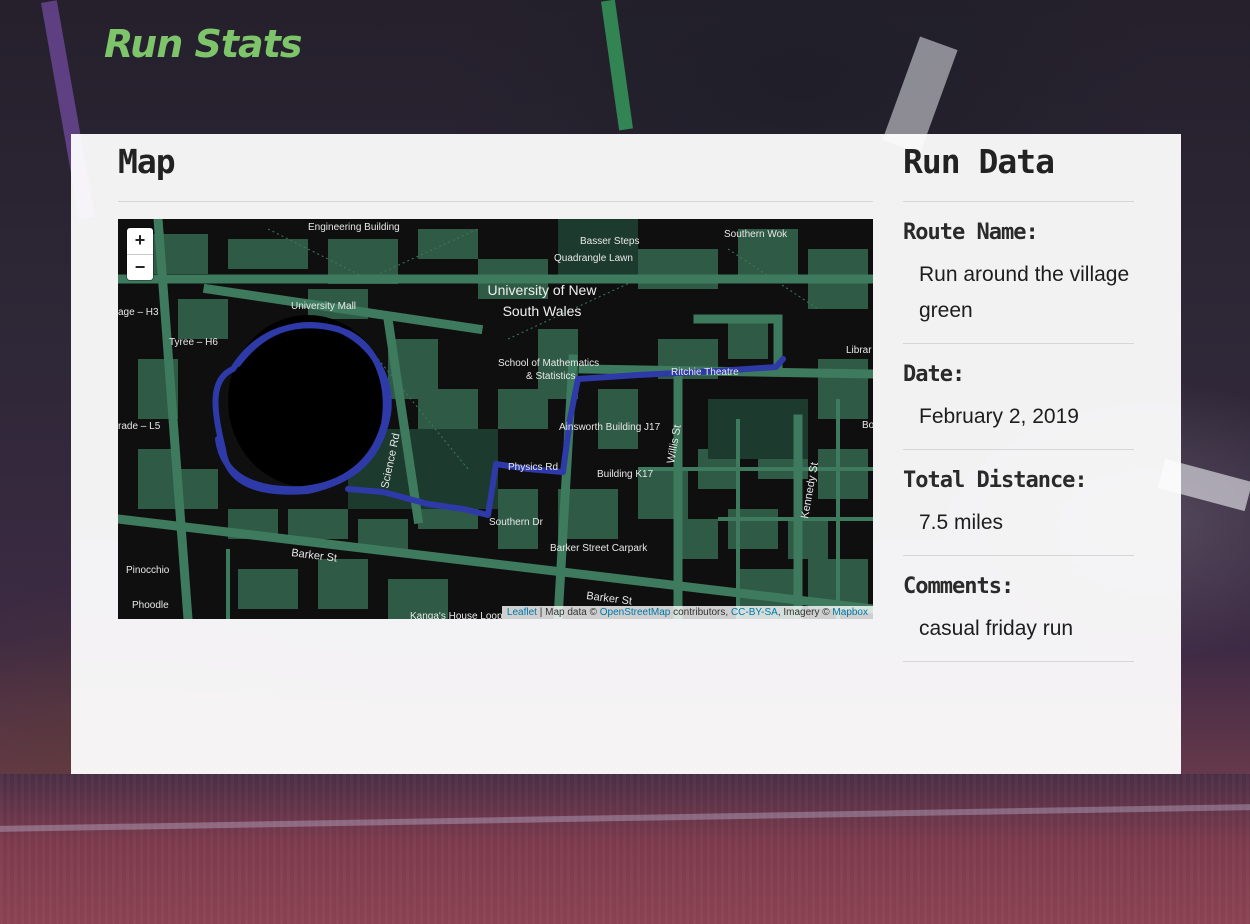 This screenshot has height=924, width=1250. Describe the element at coordinates (568, 612) in the screenshot. I see `attribution-text: | Map data ©` at that location.